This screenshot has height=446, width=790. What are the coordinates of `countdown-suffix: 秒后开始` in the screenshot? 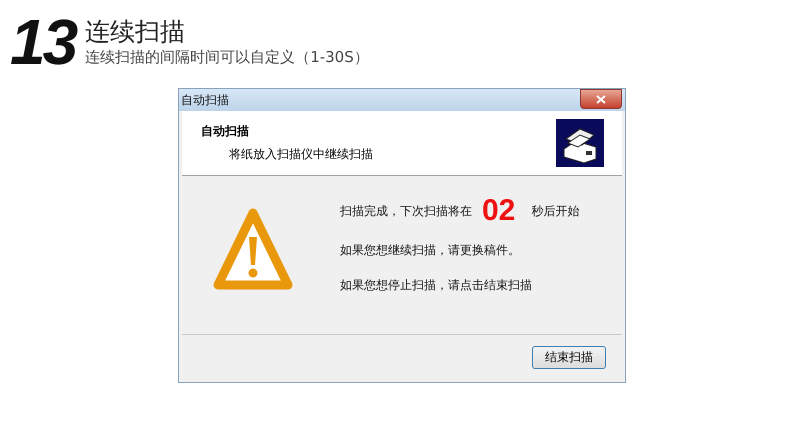 It's located at (555, 211).